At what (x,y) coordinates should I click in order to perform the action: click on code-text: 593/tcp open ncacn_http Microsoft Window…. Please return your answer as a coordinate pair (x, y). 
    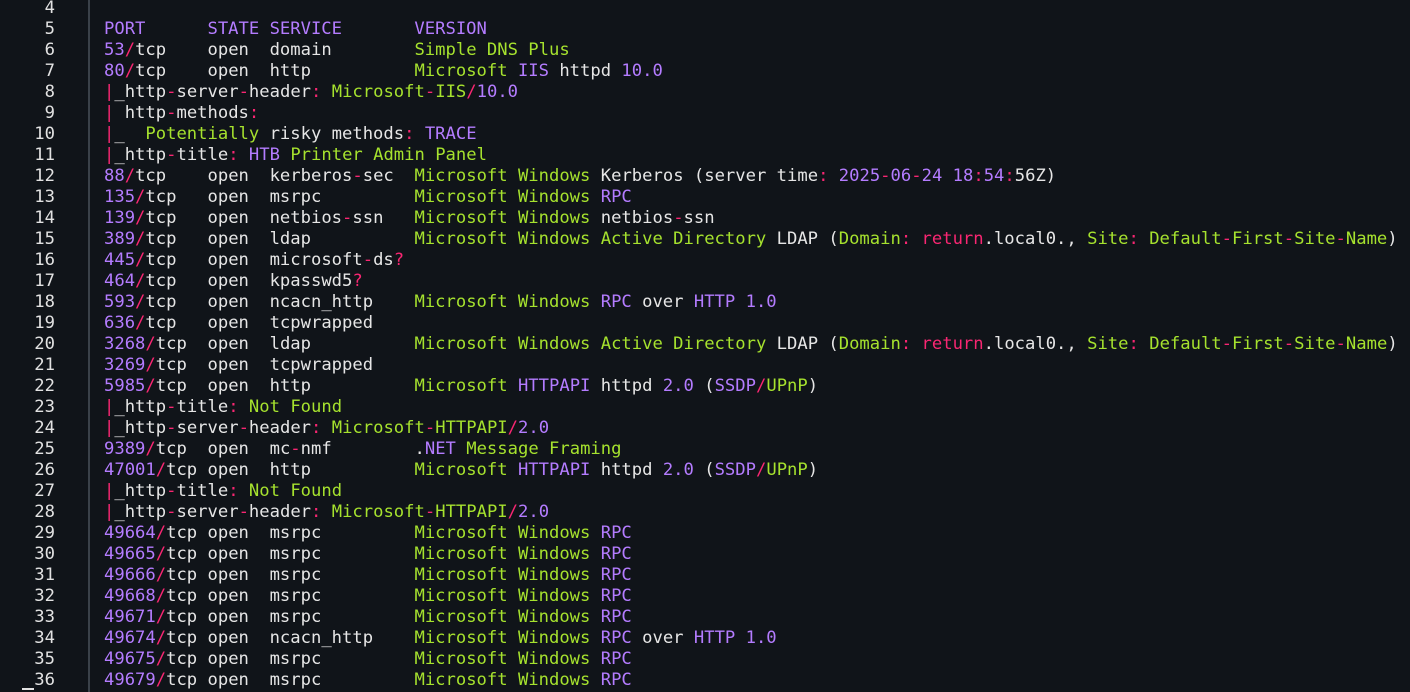
    Looking at the image, I should click on (440, 302).